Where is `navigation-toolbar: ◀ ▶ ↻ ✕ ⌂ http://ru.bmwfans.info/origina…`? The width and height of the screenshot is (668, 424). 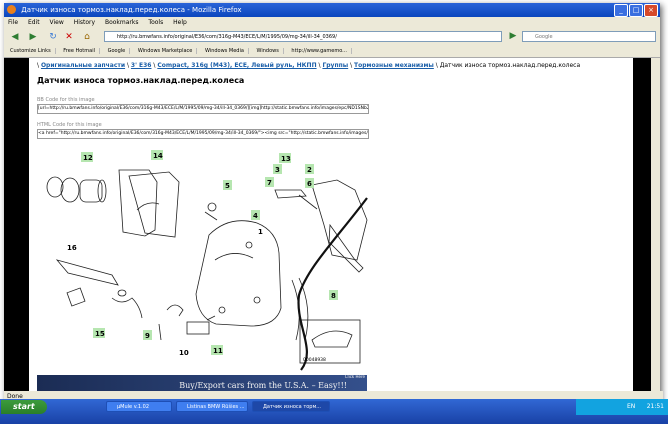
navigation-toolbar: ◀ ▶ ↻ ✕ ⌂ http://ru.bmwfans.info/origina… is located at coordinates (332, 37).